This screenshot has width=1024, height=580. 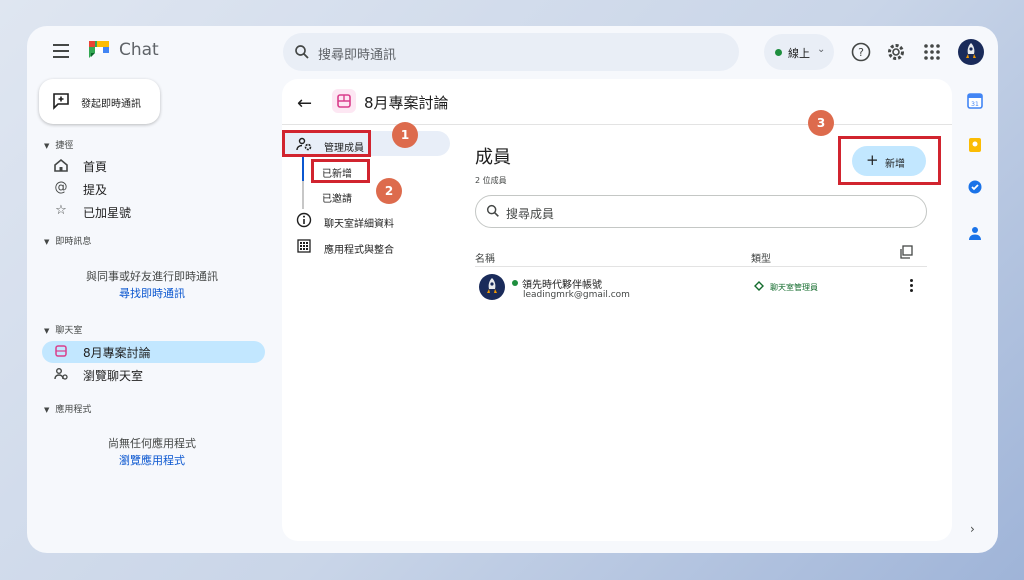 What do you see at coordinates (889, 160) in the screenshot?
I see `highlight-add-button` at bounding box center [889, 160].